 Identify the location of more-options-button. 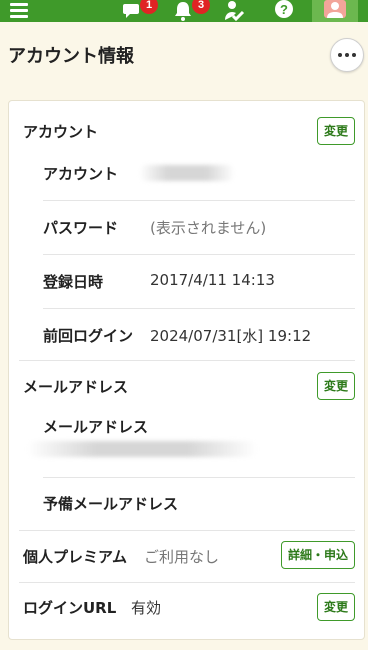
(347, 55).